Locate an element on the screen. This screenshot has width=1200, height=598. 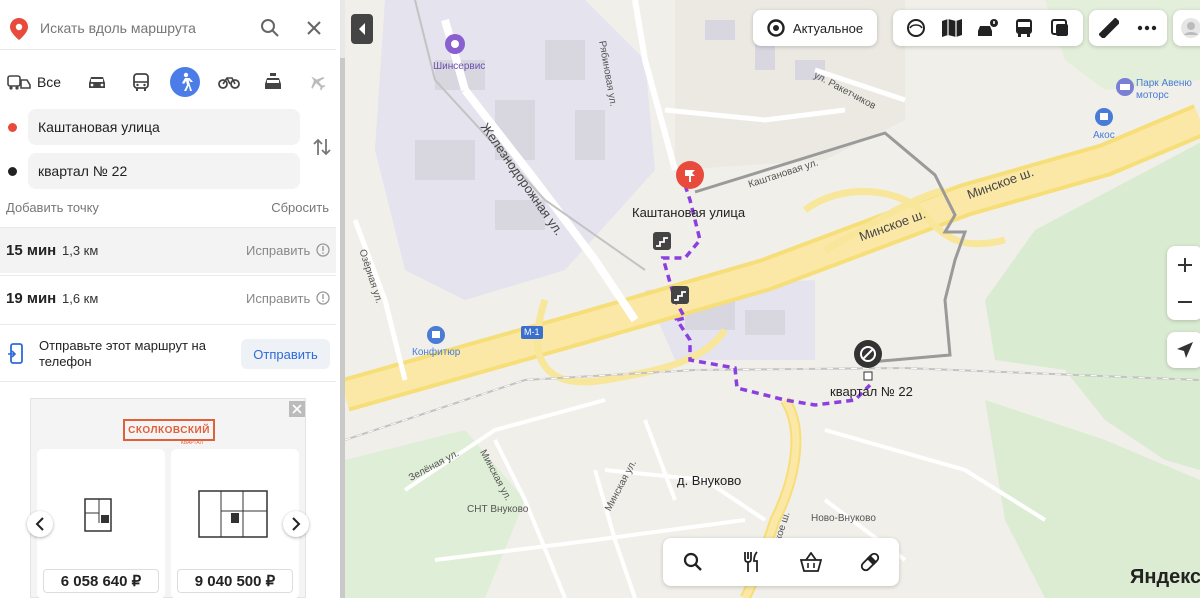
map-layers-toolbar is located at coordinates (988, 28).